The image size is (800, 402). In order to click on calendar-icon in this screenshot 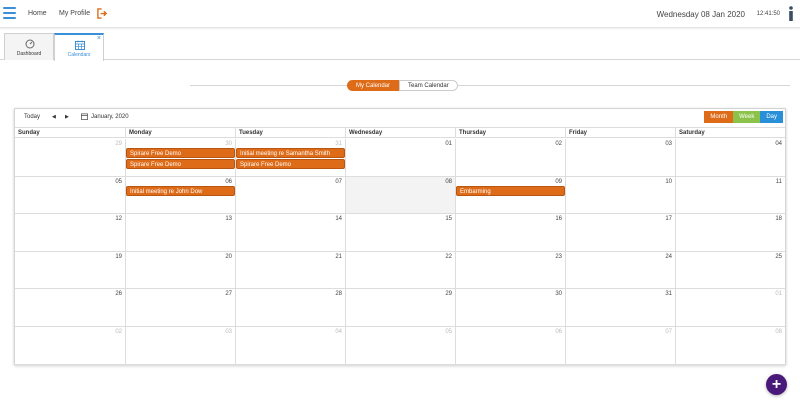, I will do `click(80, 45)`.